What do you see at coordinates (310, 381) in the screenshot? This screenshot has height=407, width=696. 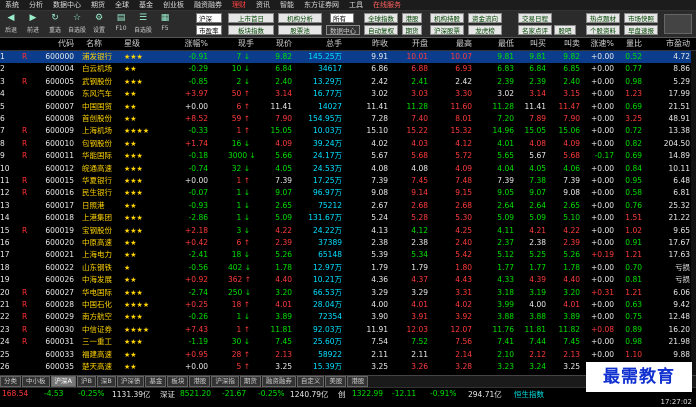 I see `tab-market-12: 自定义` at bounding box center [310, 381].